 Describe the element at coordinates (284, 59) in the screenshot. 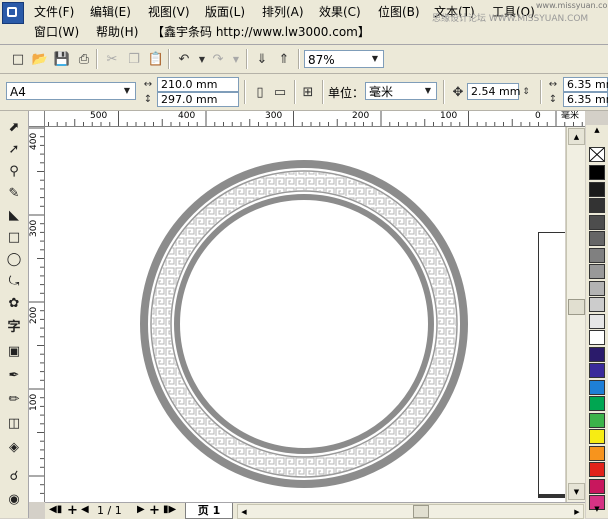

I see `export-icon: ⇑` at that location.